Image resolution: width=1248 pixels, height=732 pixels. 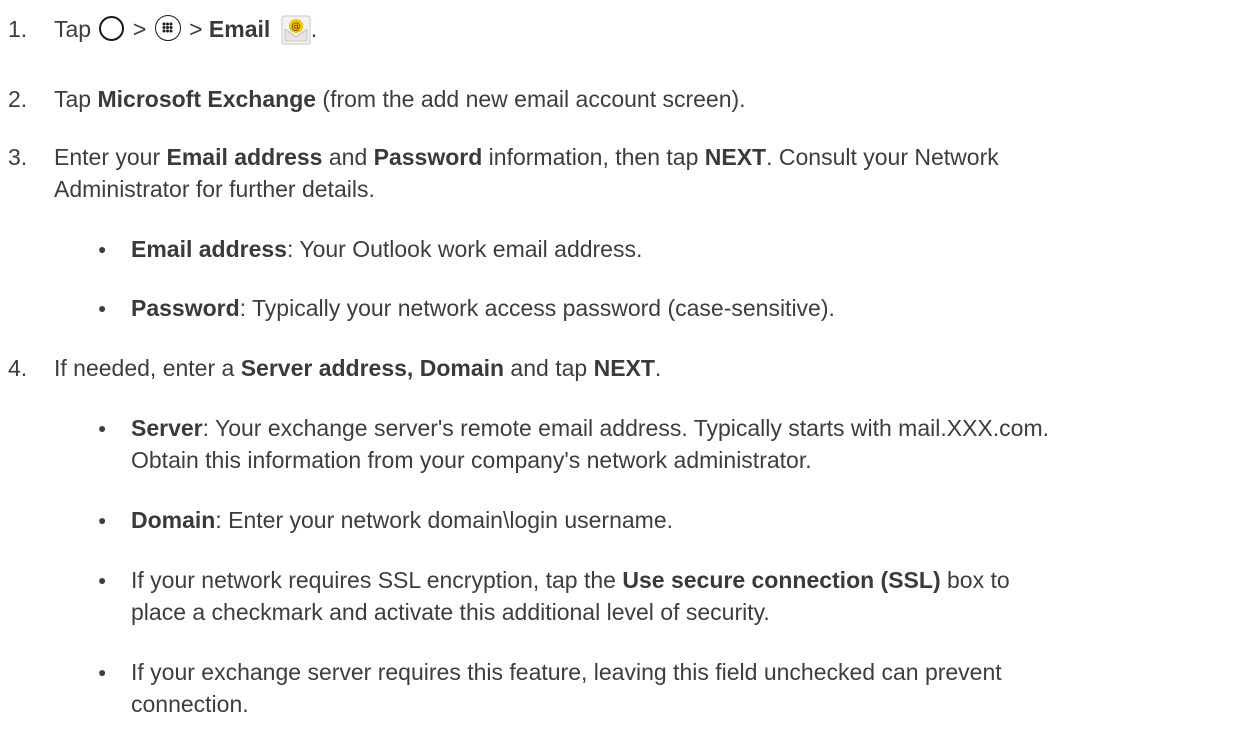 I want to click on step-number: 4., so click(x=18, y=368).